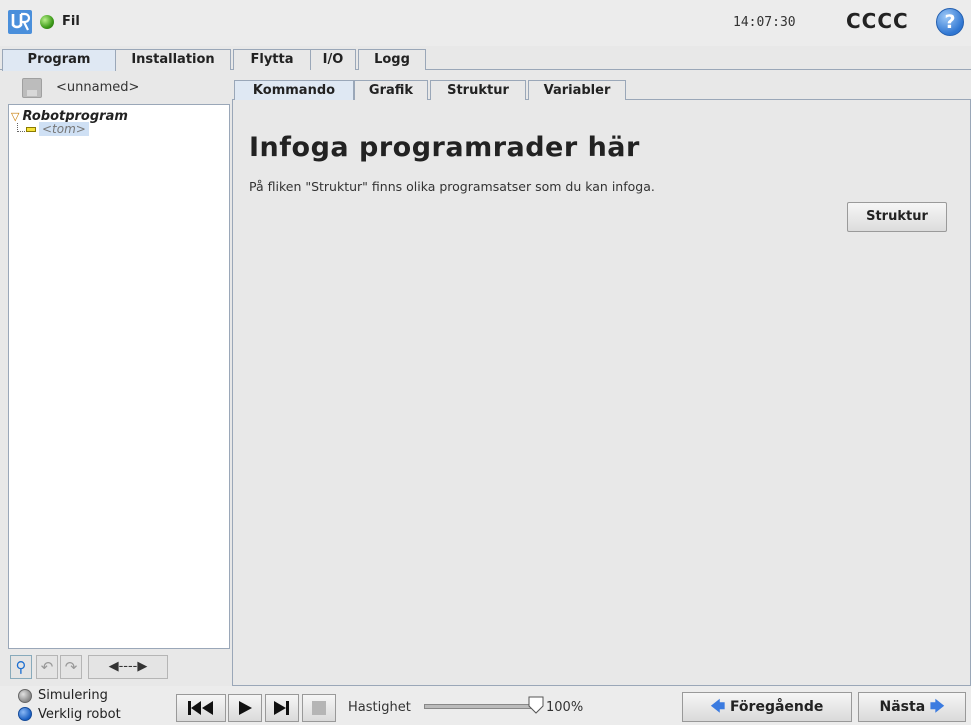 The height and width of the screenshot is (725, 971). I want to click on simulation-label: Simulering, so click(73, 695).